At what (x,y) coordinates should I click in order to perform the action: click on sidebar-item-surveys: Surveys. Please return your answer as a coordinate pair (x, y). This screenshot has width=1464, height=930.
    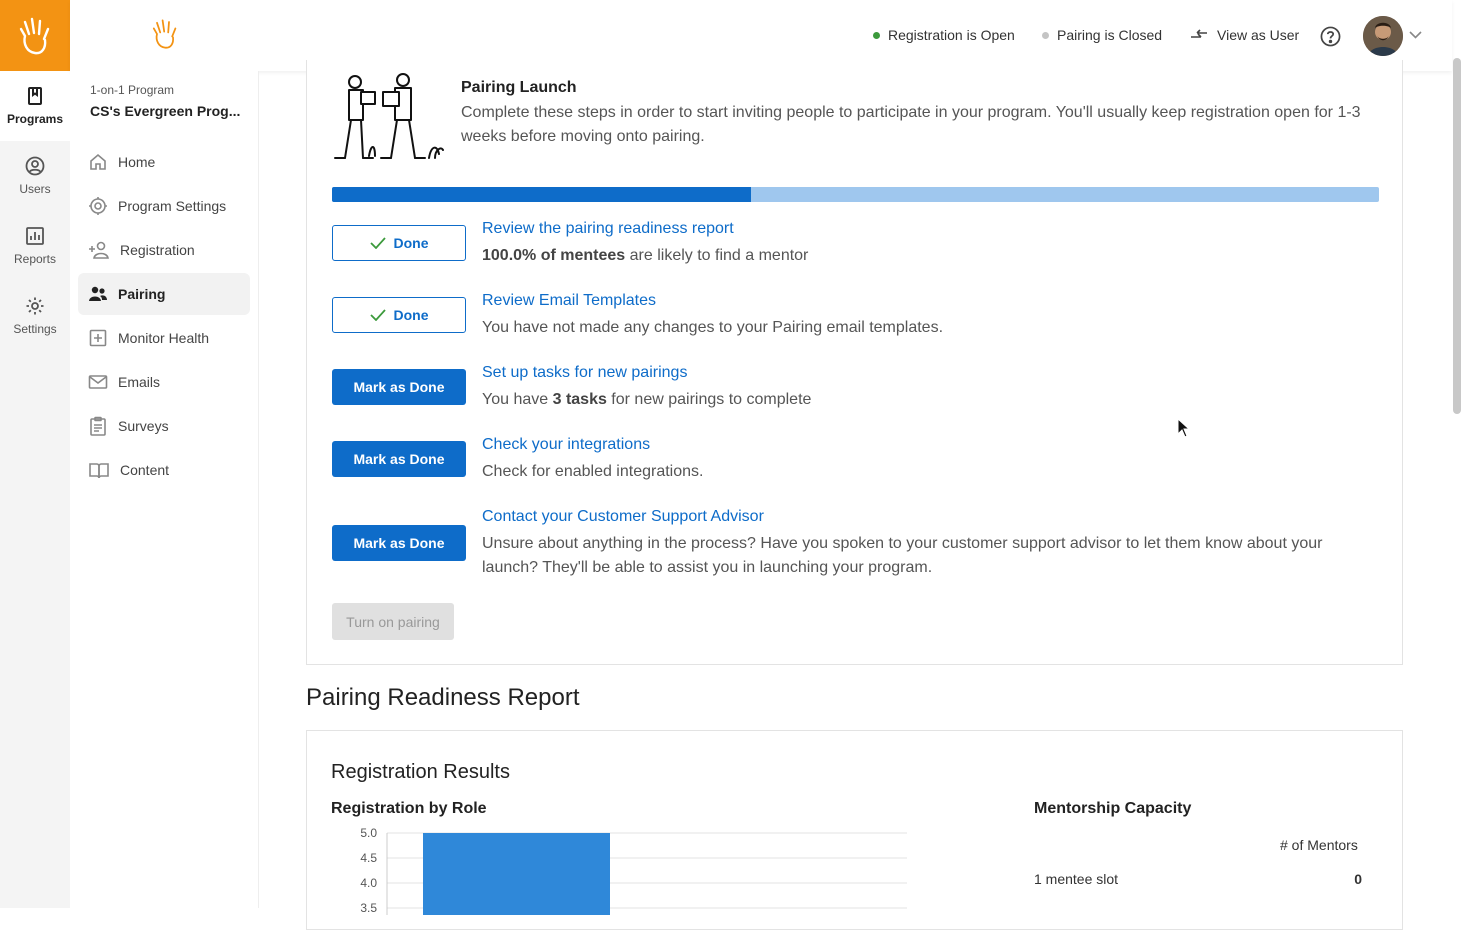
    Looking at the image, I should click on (164, 426).